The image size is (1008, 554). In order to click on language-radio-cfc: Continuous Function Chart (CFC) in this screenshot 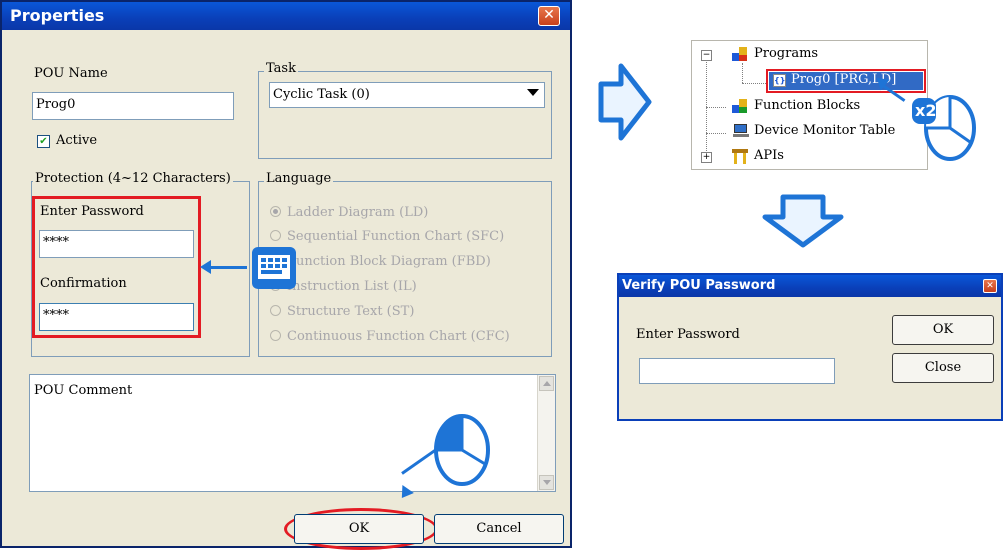, I will do `click(390, 336)`.